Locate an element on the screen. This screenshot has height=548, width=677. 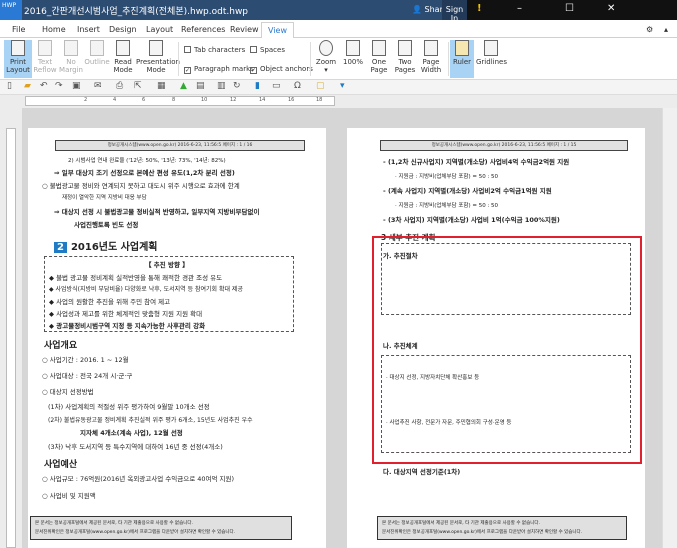
redo-icon: ↷ is located at coordinates (59, 86).